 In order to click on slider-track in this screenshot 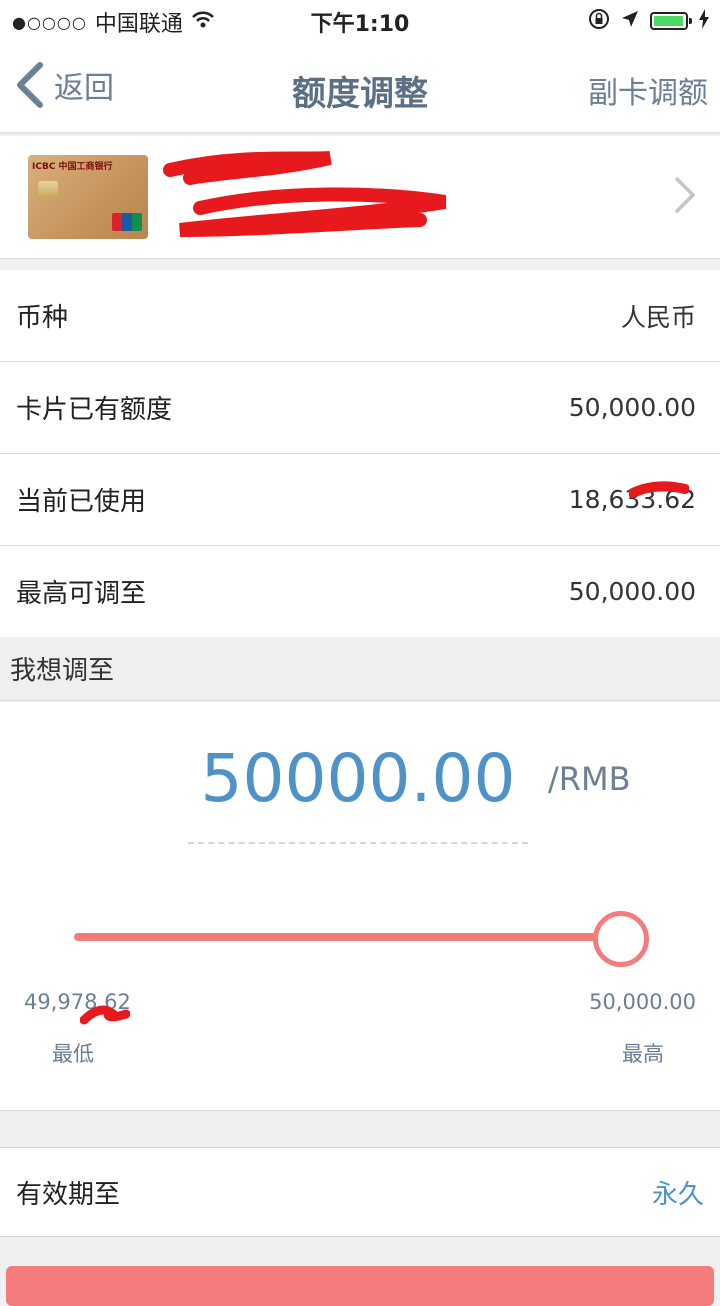, I will do `click(345, 937)`.